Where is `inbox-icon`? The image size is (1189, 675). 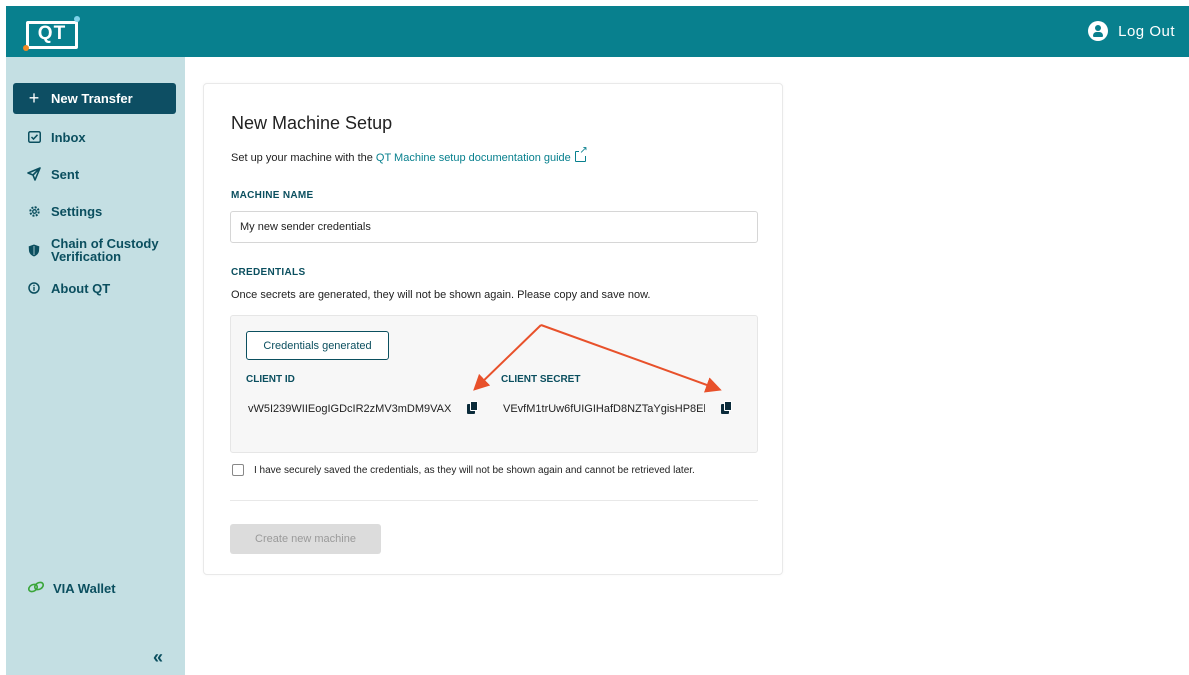 inbox-icon is located at coordinates (34, 137).